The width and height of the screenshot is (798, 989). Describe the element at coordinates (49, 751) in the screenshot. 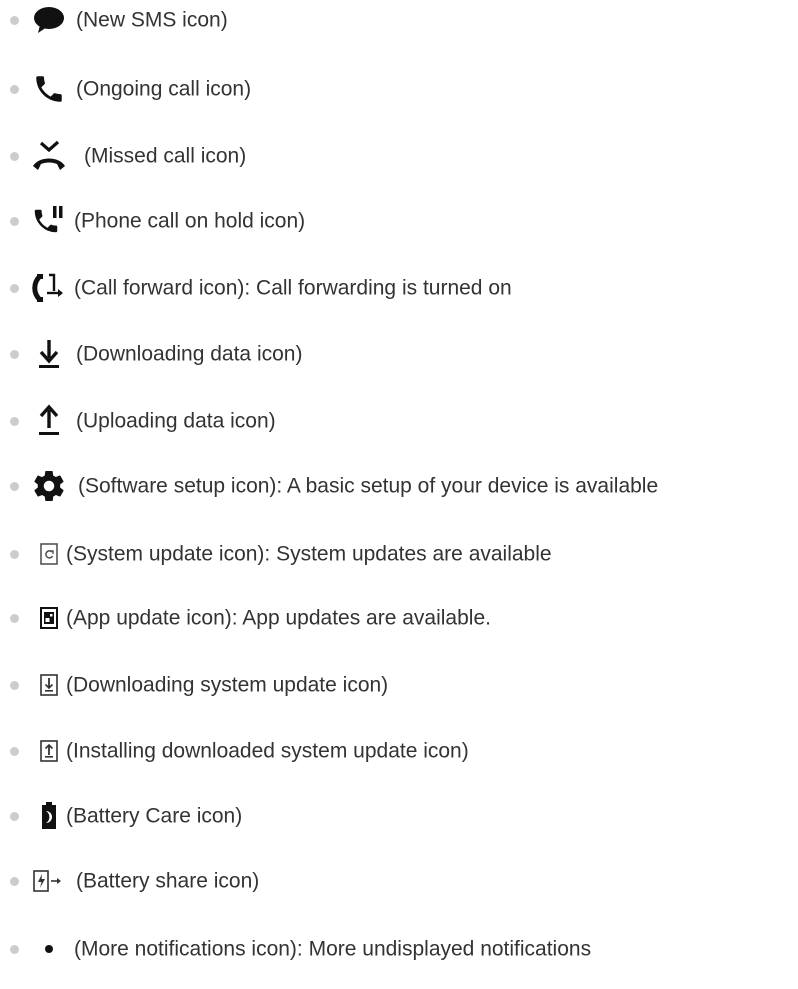

I see `installing-system-update-icon` at that location.